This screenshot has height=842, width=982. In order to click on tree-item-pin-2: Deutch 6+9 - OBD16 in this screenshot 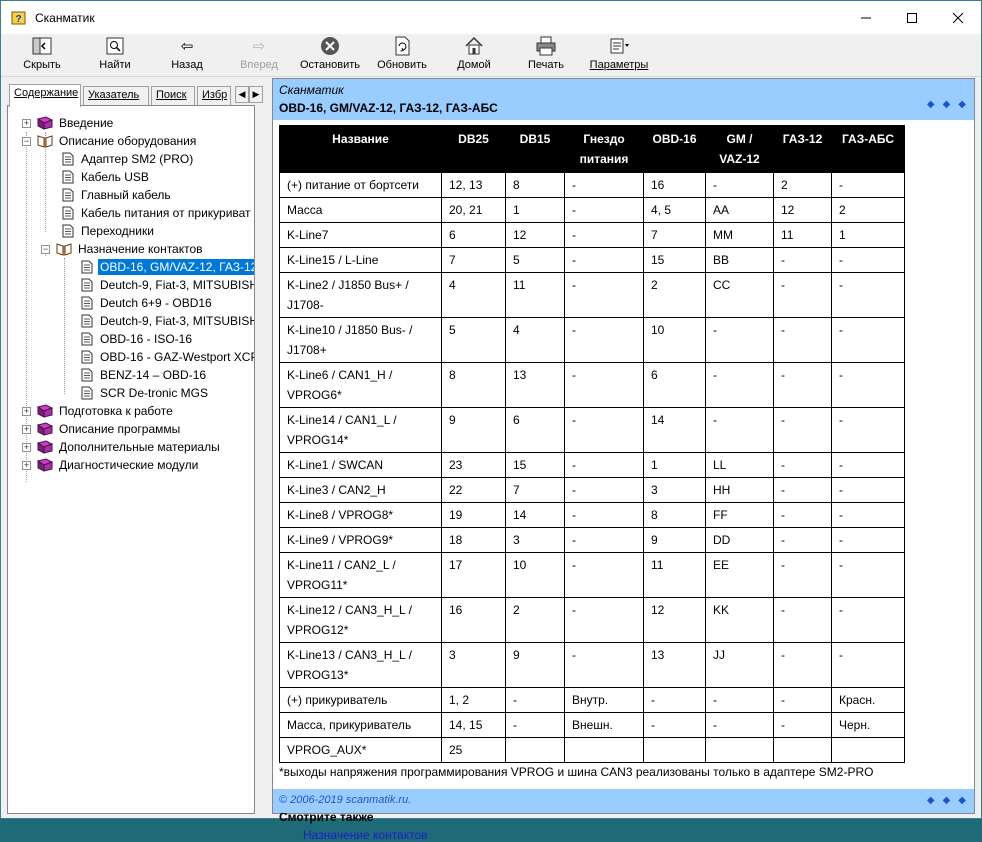, I will do `click(146, 303)`.